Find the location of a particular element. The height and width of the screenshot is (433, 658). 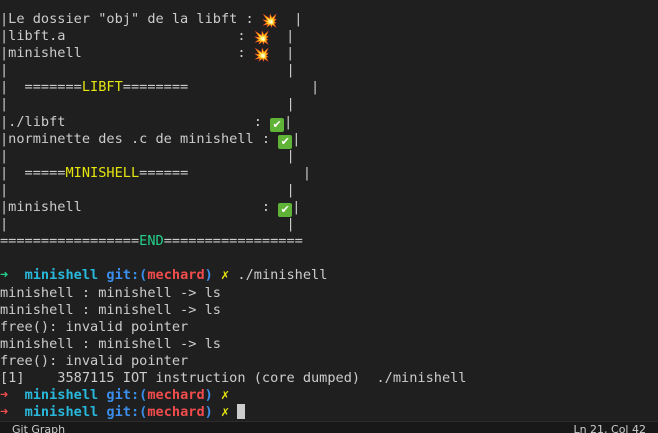

prompt-command: ./minishell is located at coordinates (282, 275).